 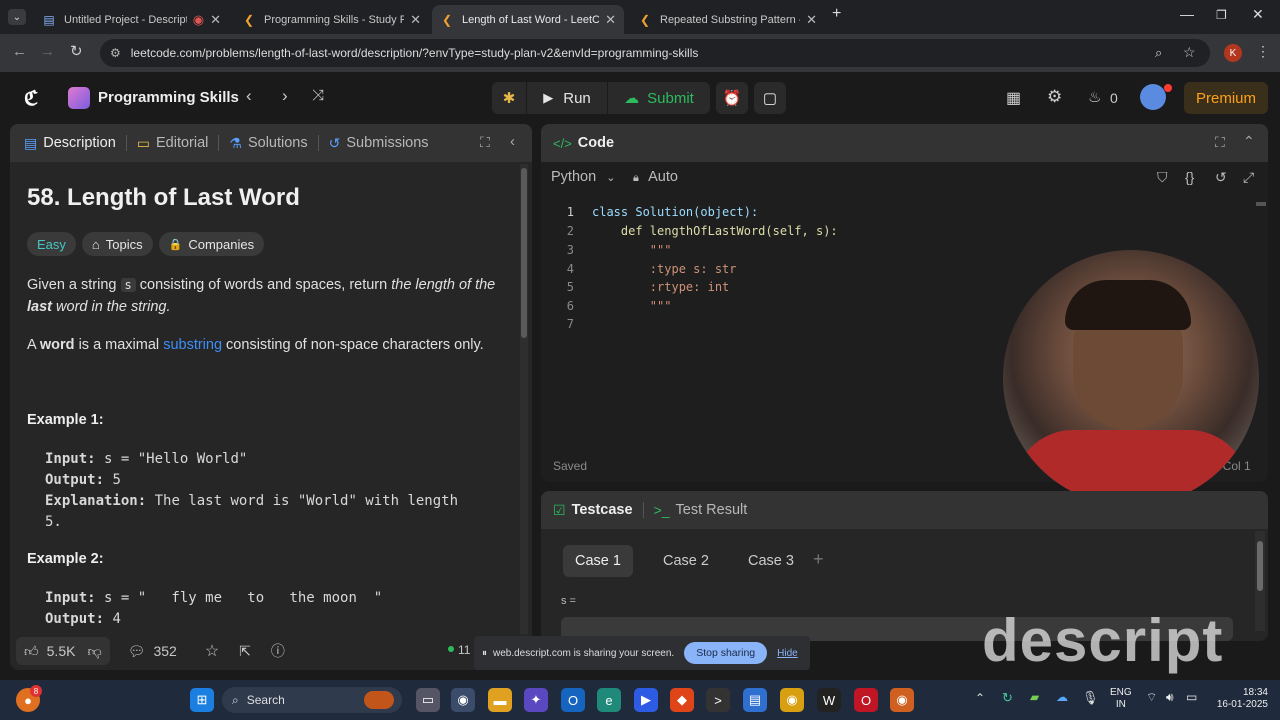 I want to click on maximize-editor-icon: ⛶, so click(x=1220, y=142).